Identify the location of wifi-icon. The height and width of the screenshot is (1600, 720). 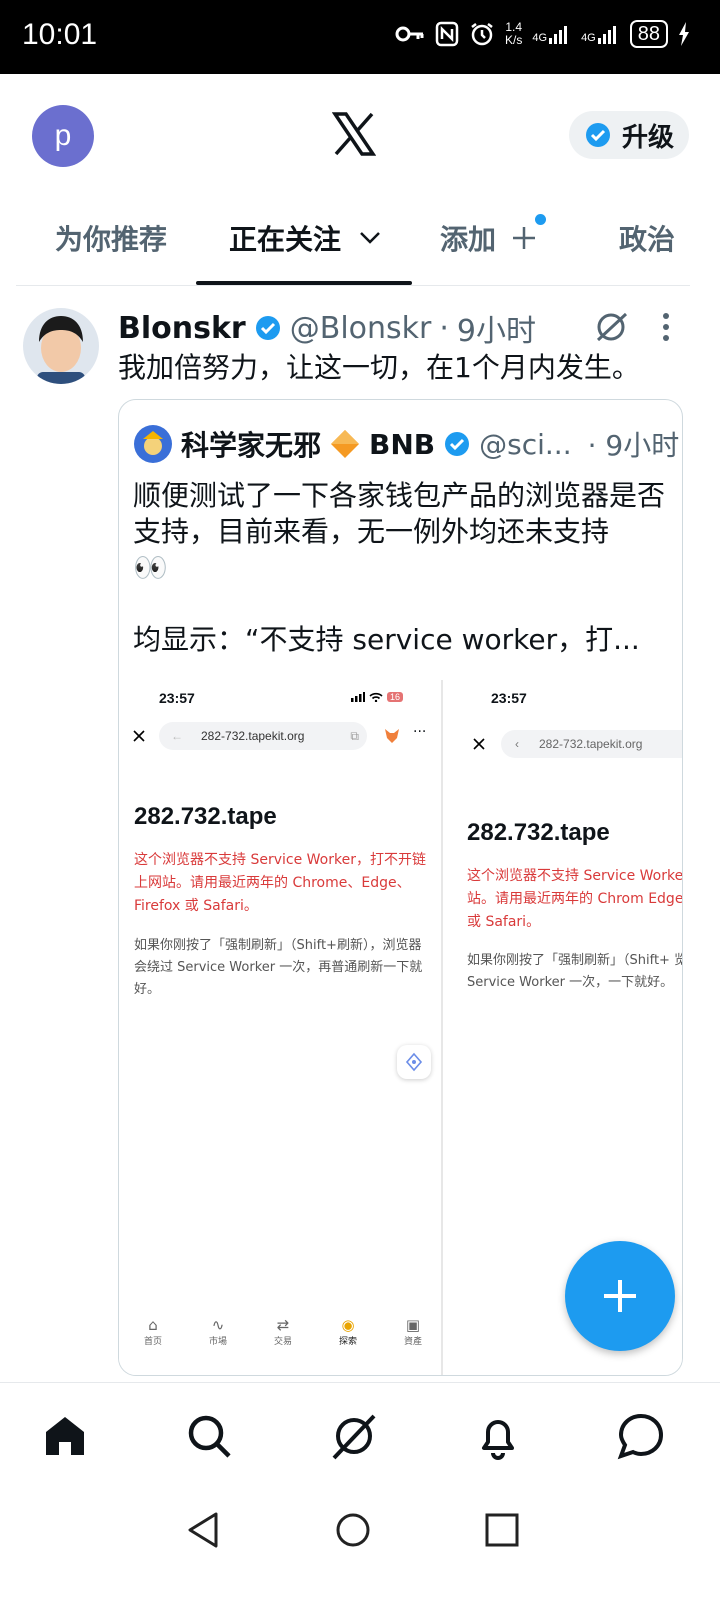
(376, 697).